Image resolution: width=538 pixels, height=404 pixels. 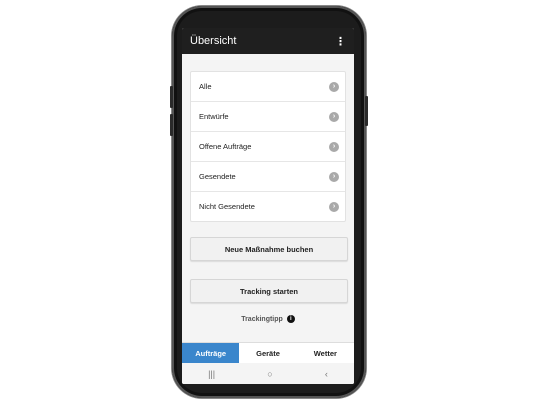 What do you see at coordinates (227, 206) in the screenshot?
I see `list-item-label: Nicht Gesendete` at bounding box center [227, 206].